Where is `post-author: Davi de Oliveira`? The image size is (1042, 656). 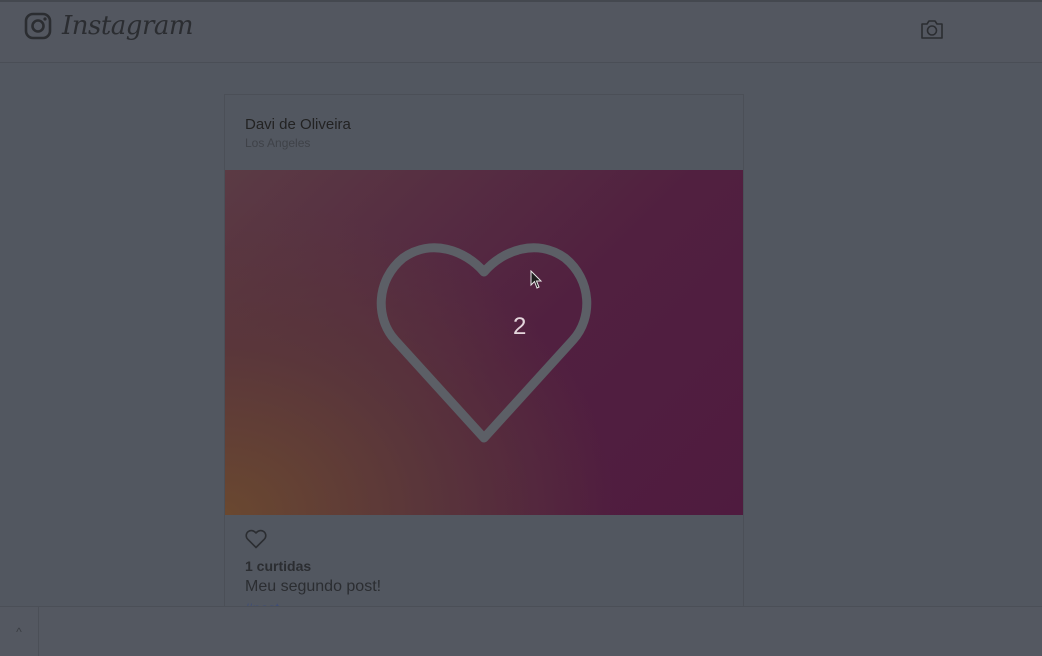
post-author: Davi de Oliveira is located at coordinates (298, 124).